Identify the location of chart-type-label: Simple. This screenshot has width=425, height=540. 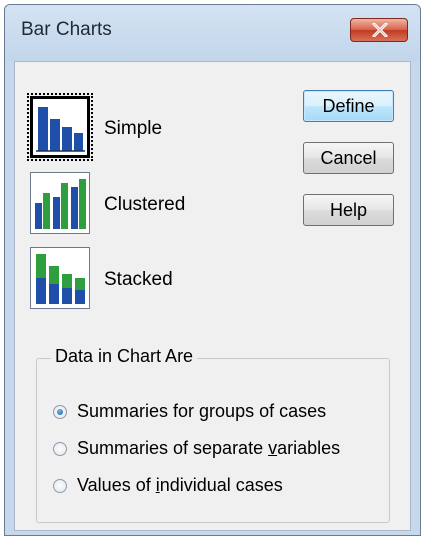
(133, 128).